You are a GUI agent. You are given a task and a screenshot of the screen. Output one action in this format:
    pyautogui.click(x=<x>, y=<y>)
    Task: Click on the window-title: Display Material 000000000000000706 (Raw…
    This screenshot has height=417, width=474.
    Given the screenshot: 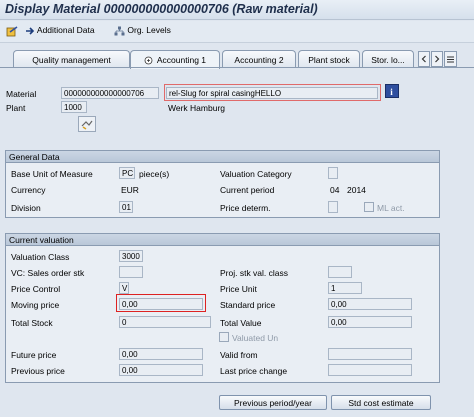 What is the action you would take?
    pyautogui.click(x=161, y=9)
    